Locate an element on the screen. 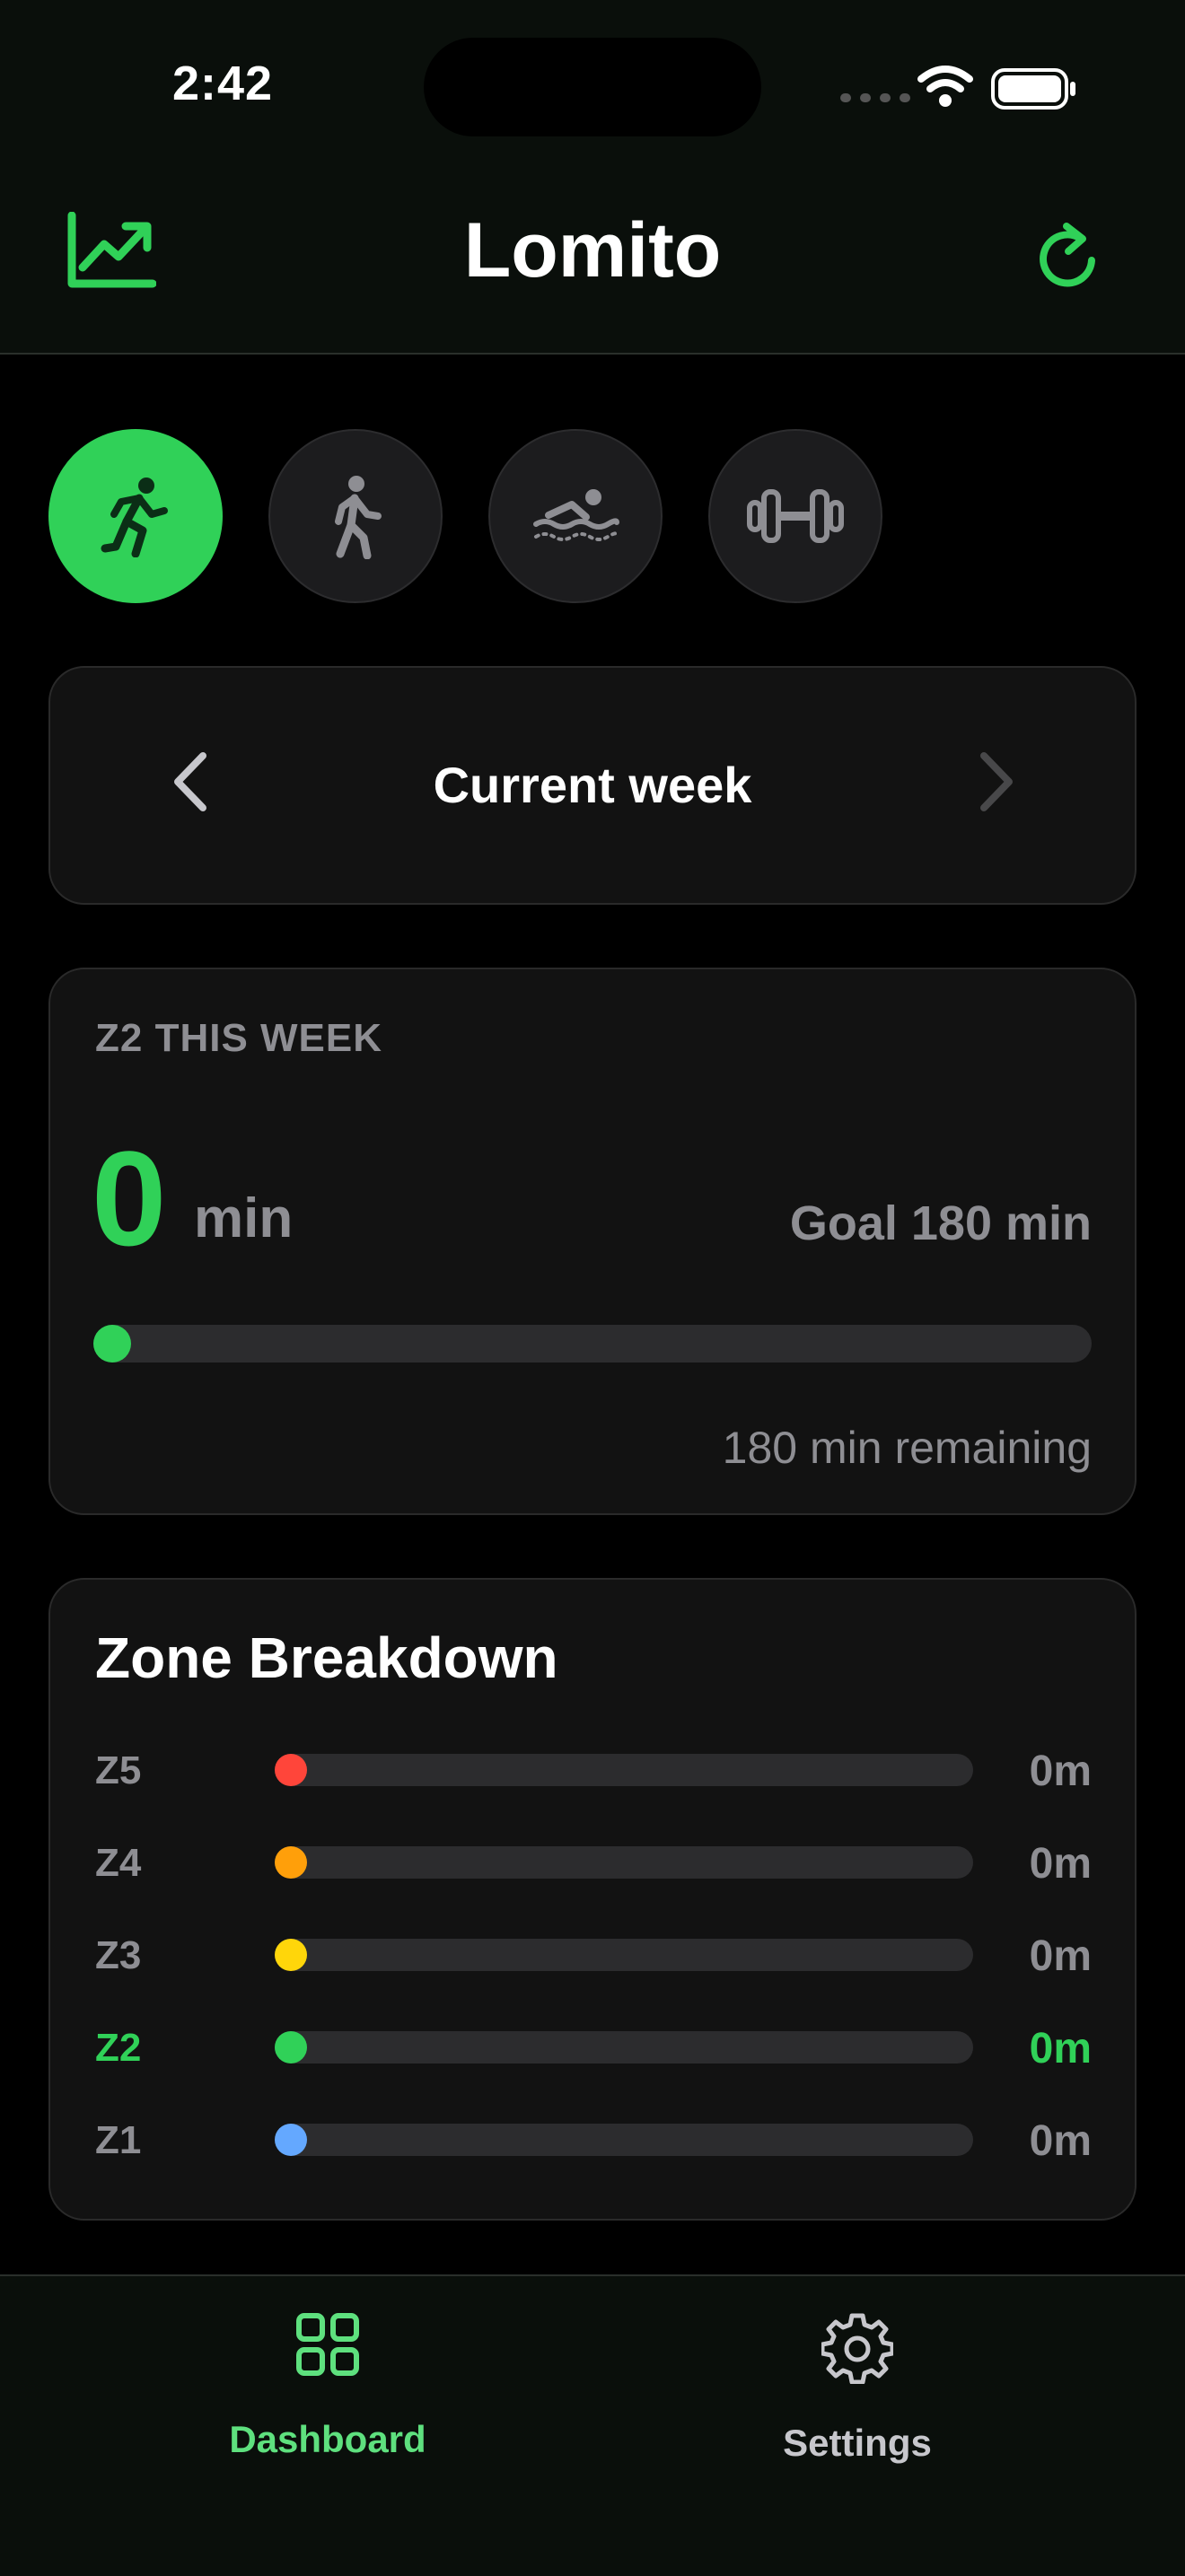 Image resolution: width=1185 pixels, height=2576 pixels. wifi-icon is located at coordinates (945, 86).